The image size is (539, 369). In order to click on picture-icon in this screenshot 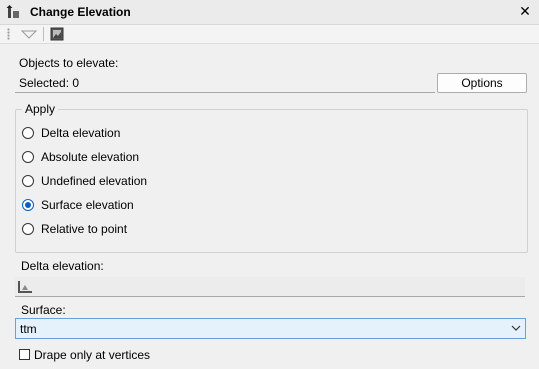, I will do `click(57, 34)`.